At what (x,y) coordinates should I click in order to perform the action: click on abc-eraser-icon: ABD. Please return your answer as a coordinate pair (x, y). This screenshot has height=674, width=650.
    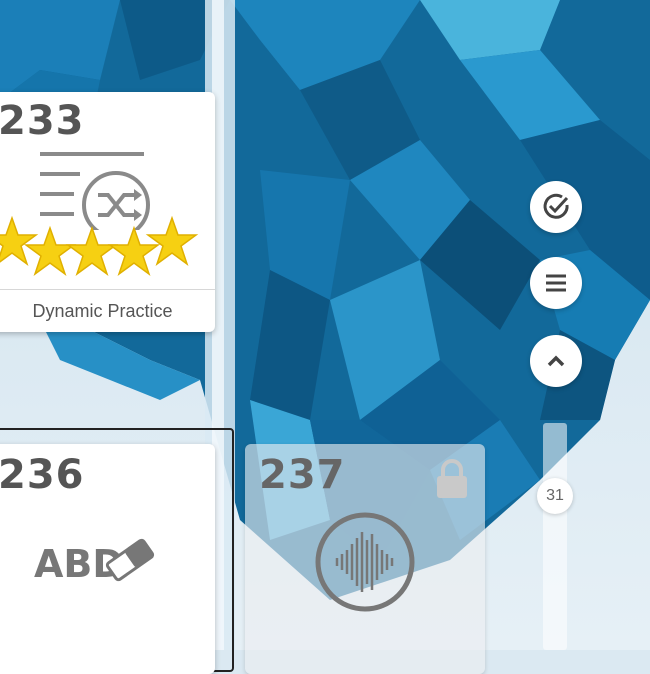
    Looking at the image, I should click on (99, 565).